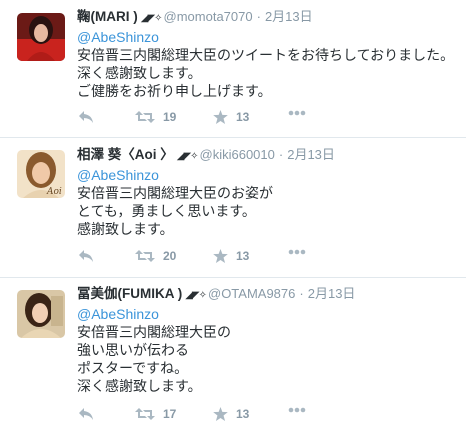  I want to click on user-handle: @momota7070, so click(208, 16).